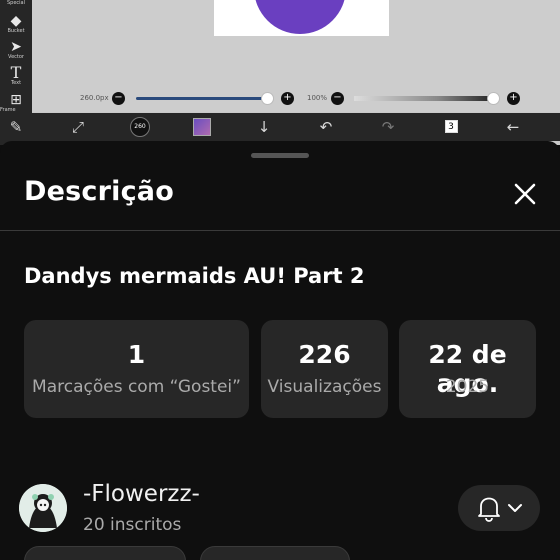 The width and height of the screenshot is (560, 560). I want to click on tool-special: Special, so click(16, 3).